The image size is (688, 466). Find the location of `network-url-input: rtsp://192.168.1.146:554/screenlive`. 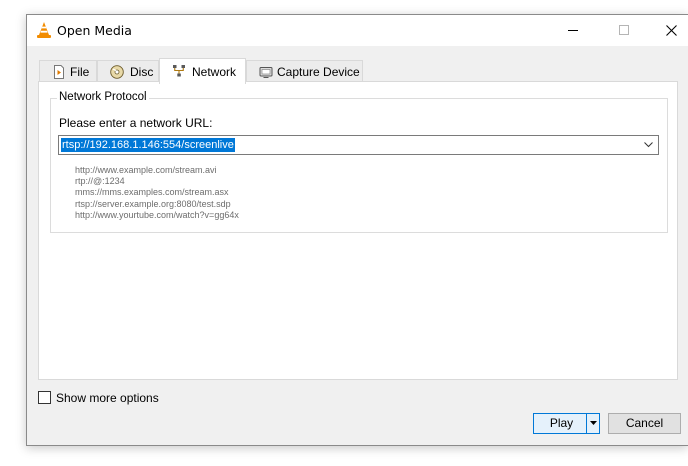

network-url-input: rtsp://192.168.1.146:554/screenlive is located at coordinates (148, 145).